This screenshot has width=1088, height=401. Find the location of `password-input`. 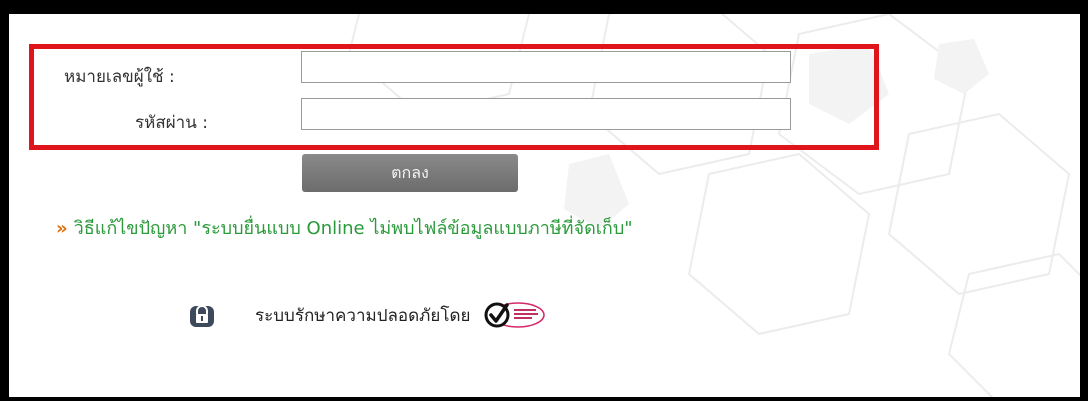

password-input is located at coordinates (546, 114).